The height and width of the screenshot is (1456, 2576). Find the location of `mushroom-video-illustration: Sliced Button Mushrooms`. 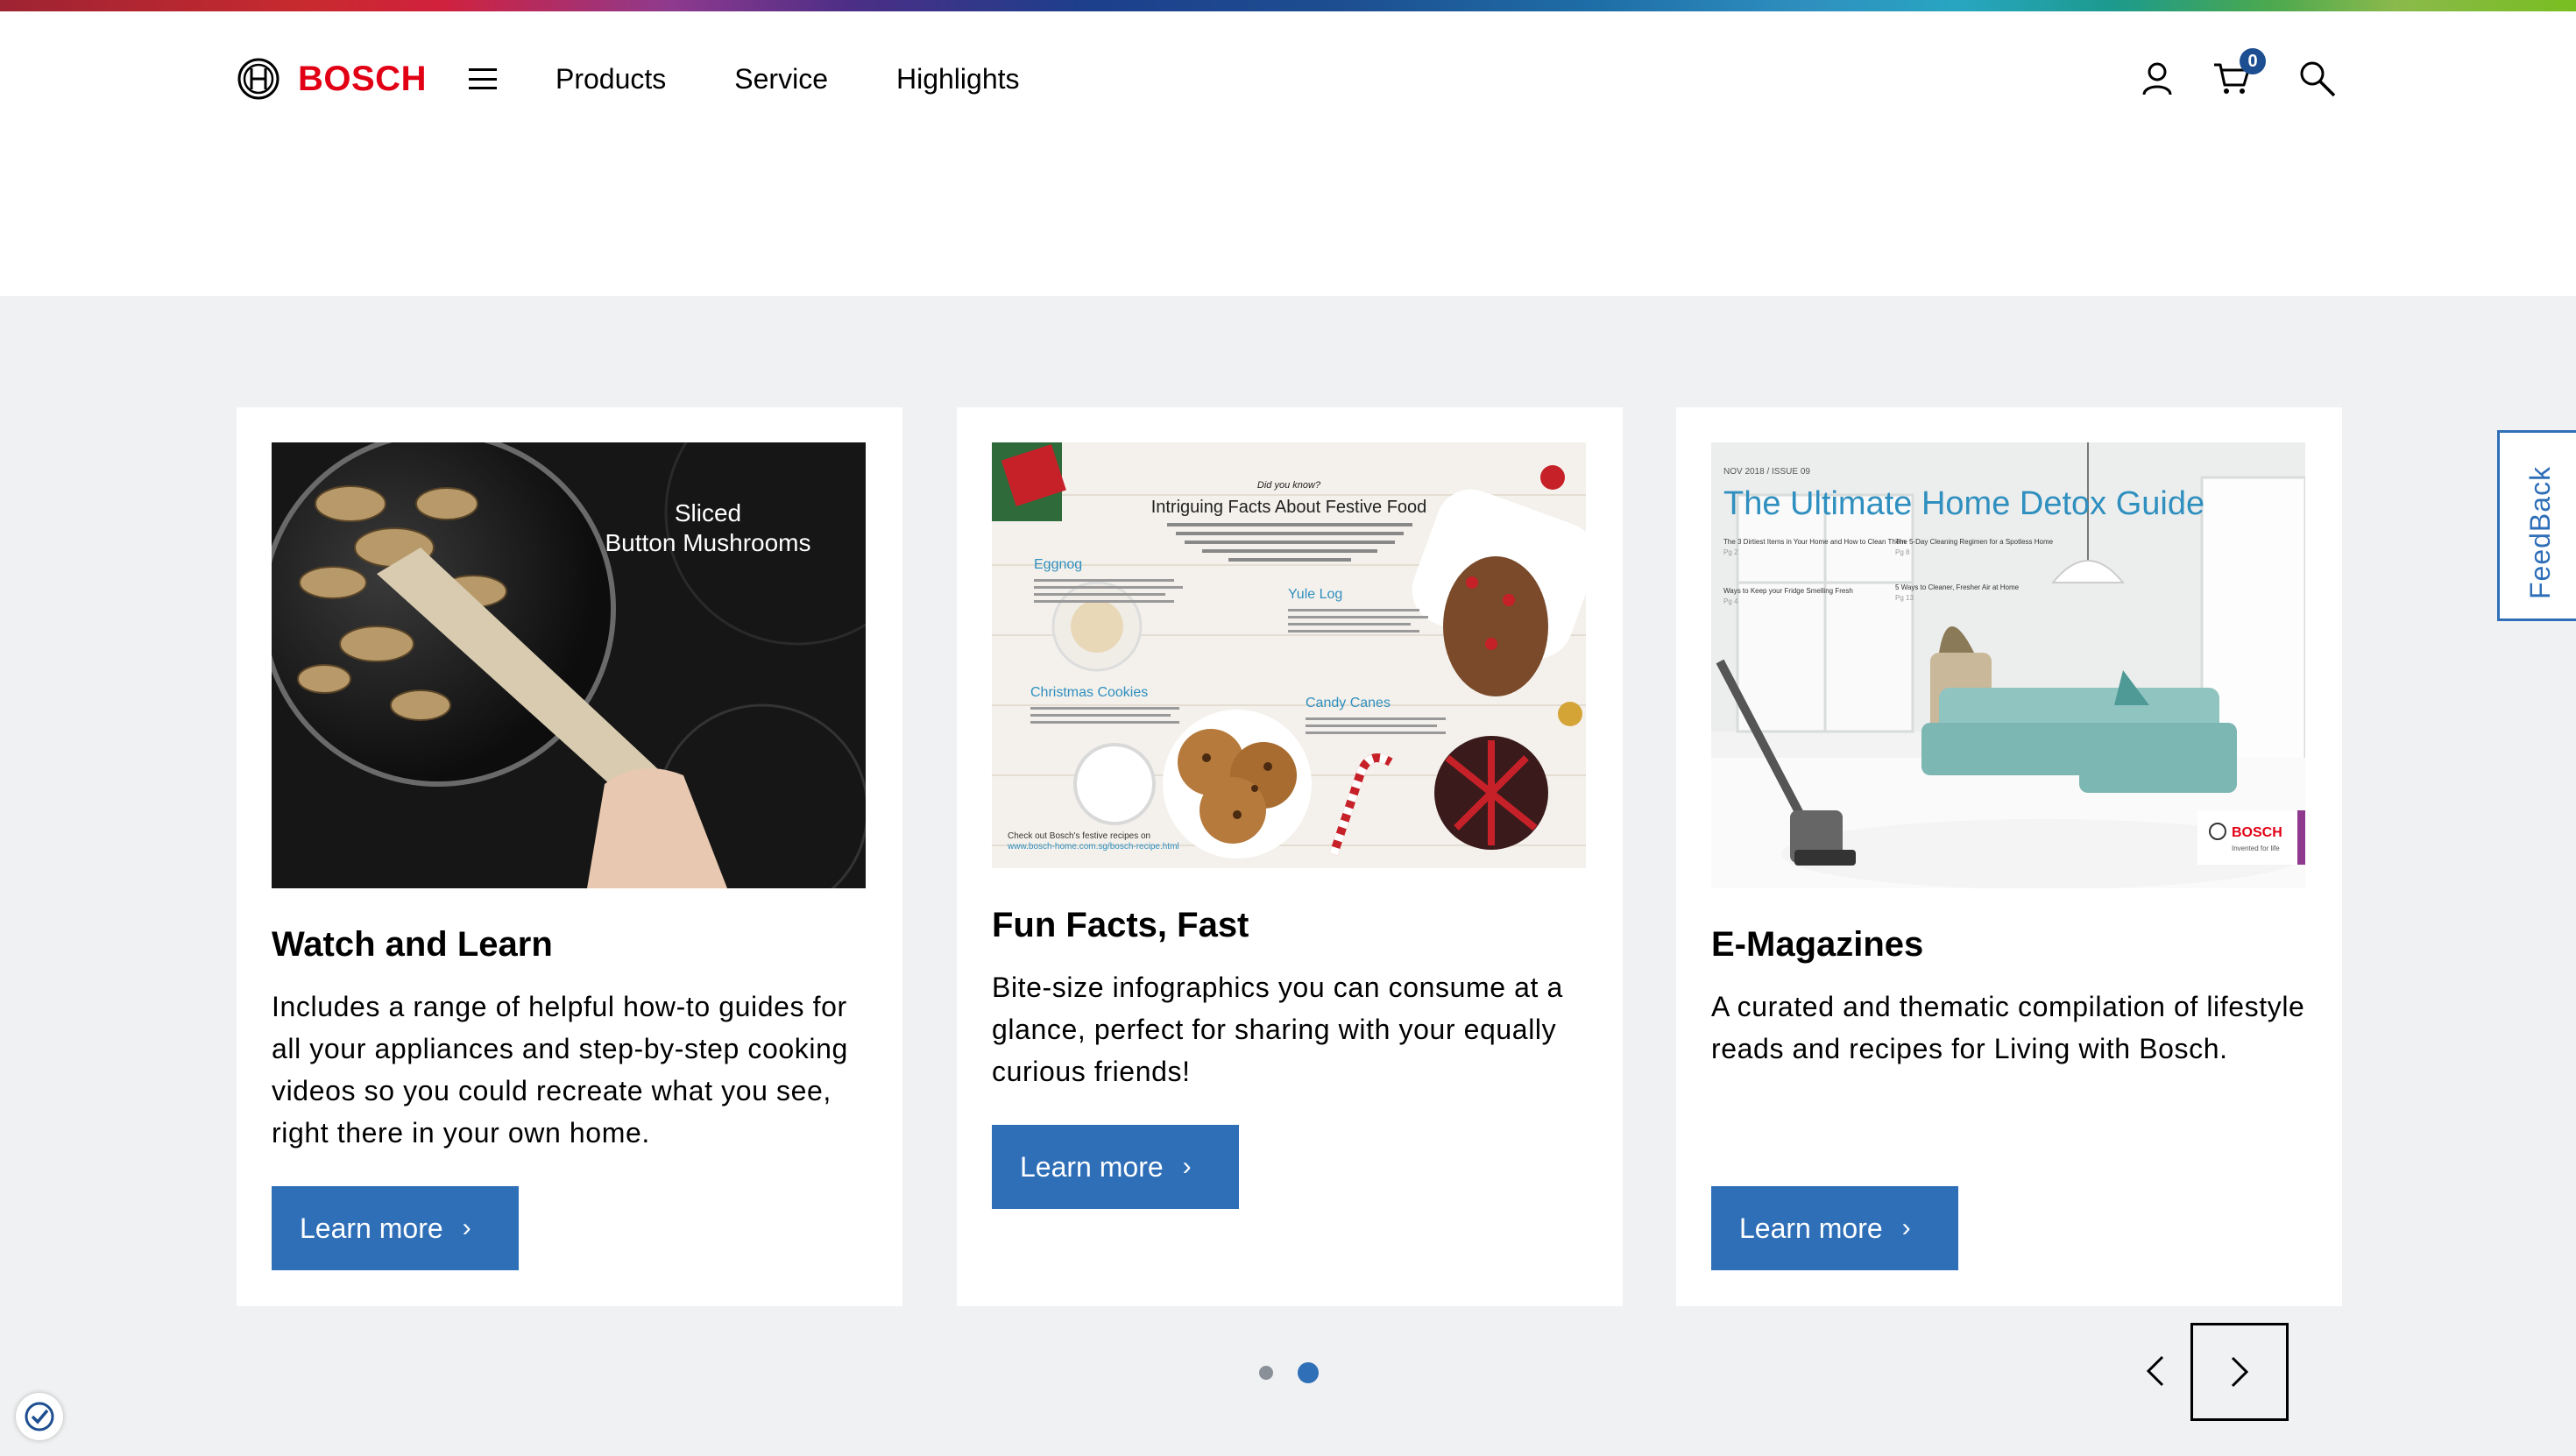

mushroom-video-illustration: Sliced Button Mushrooms is located at coordinates (569, 665).